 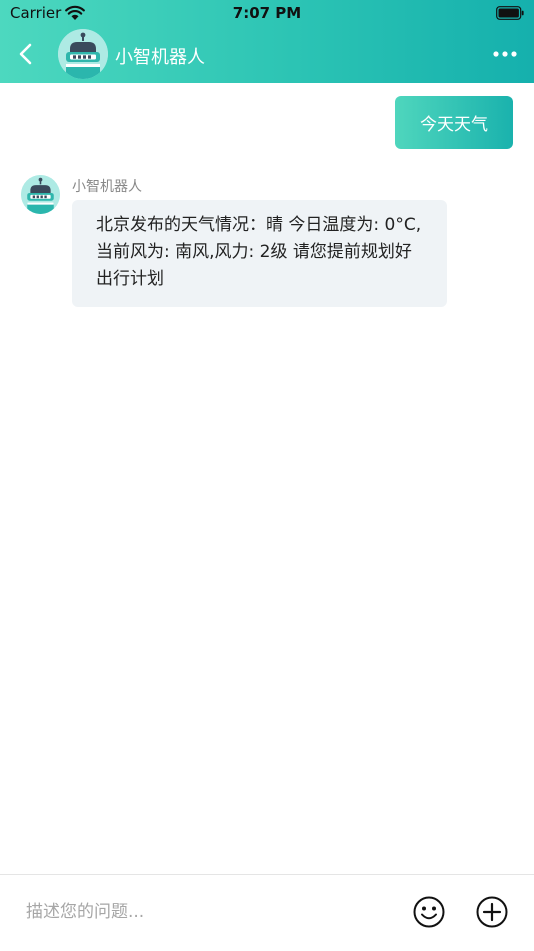 I want to click on plus-circle-icon, so click(x=492, y=912).